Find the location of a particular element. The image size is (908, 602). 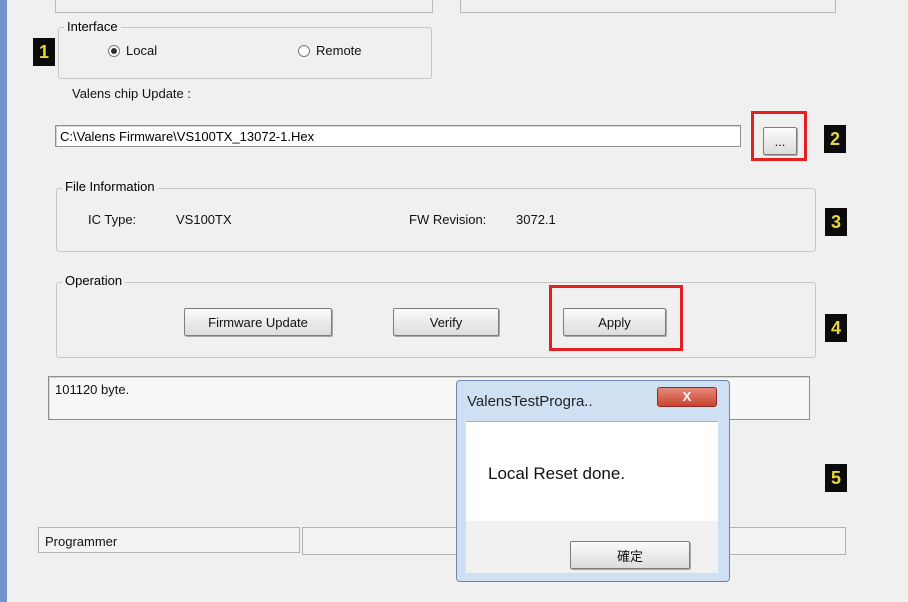

step-marker-5: 5 is located at coordinates (836, 478).